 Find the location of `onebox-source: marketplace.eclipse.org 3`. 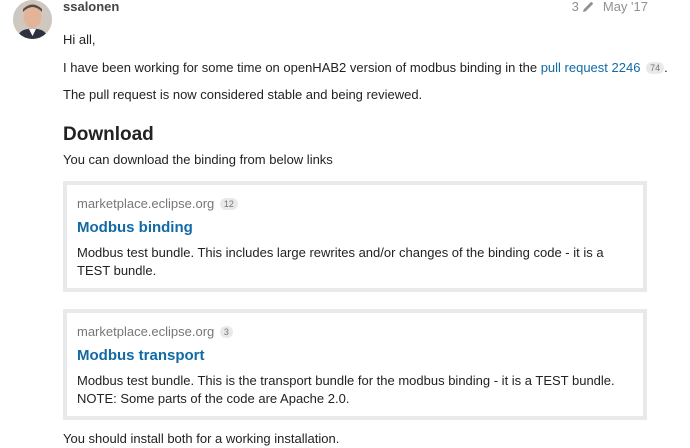

onebox-source: marketplace.eclipse.org 3 is located at coordinates (155, 332).